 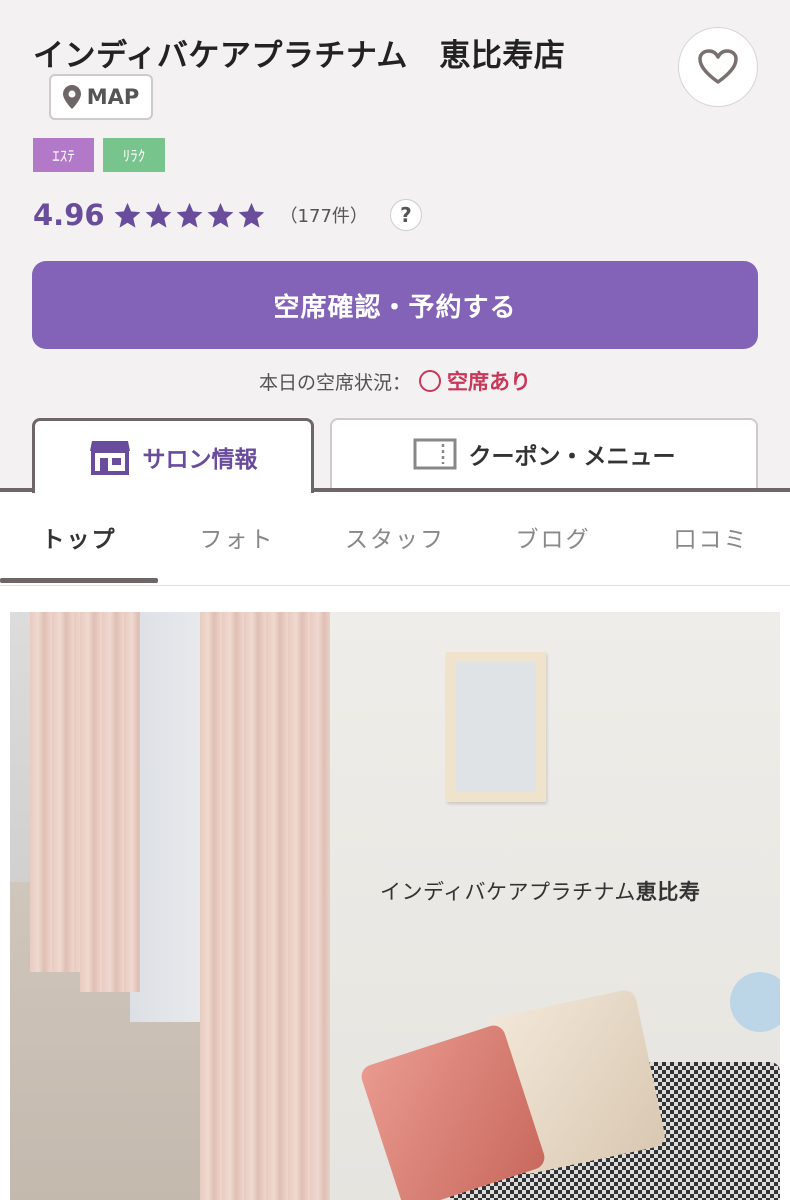 I want to click on tab-coupon-menu: クーポン・メニュー, so click(x=544, y=453).